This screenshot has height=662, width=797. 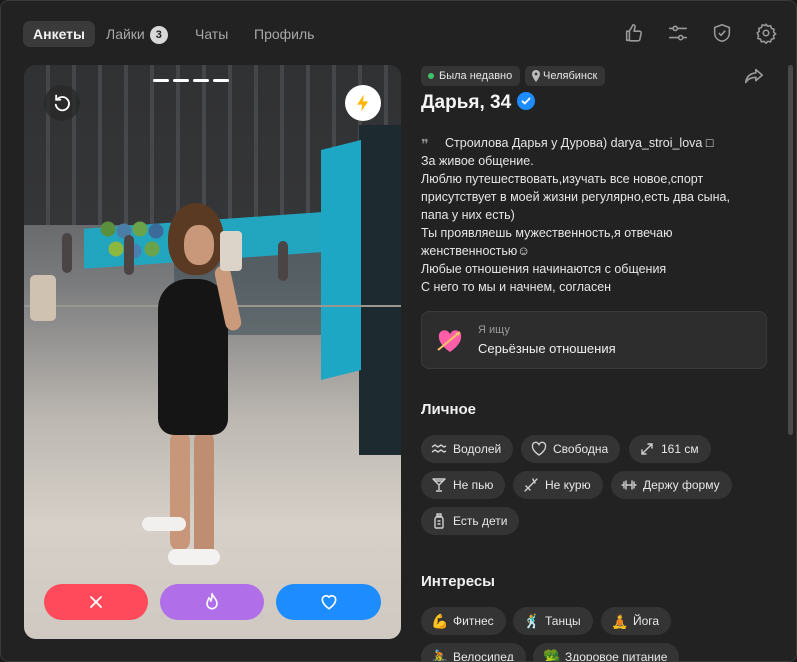 I want to click on heart-outline-icon, so click(x=539, y=448).